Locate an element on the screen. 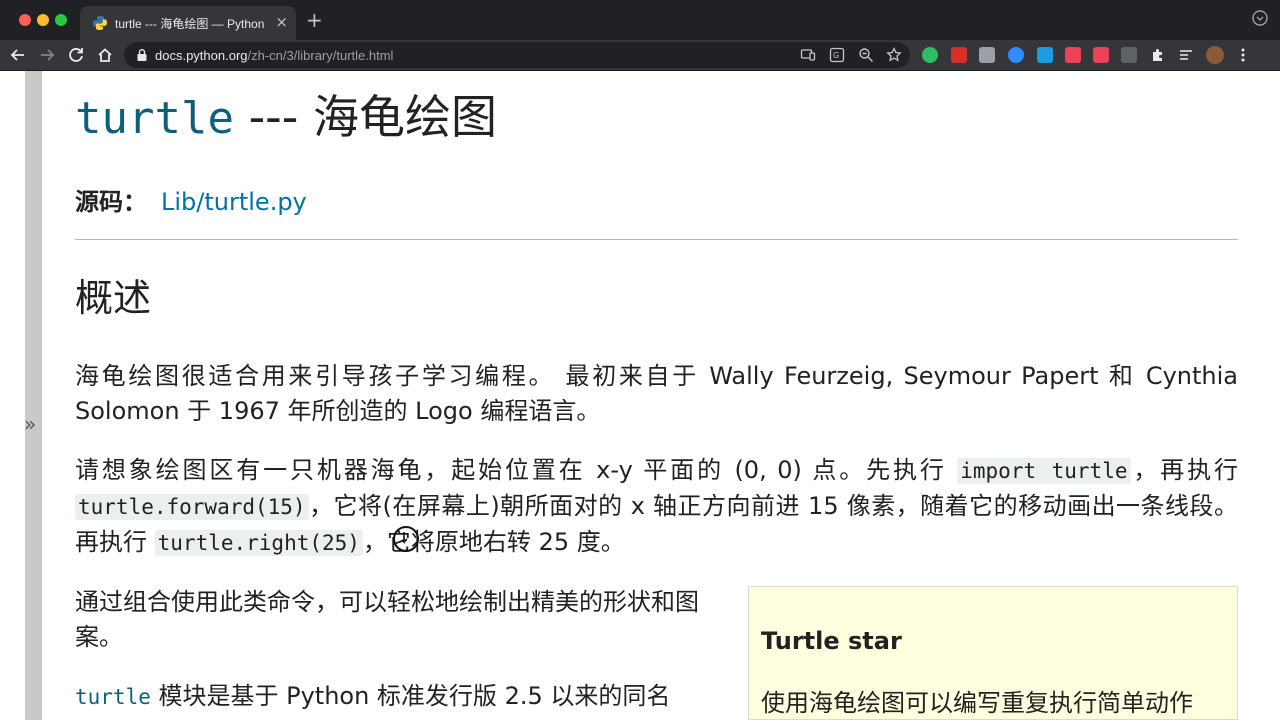 Image resolution: width=1280 pixels, height=720 pixels. import-turtle-code: import turtle is located at coordinates (1044, 471).